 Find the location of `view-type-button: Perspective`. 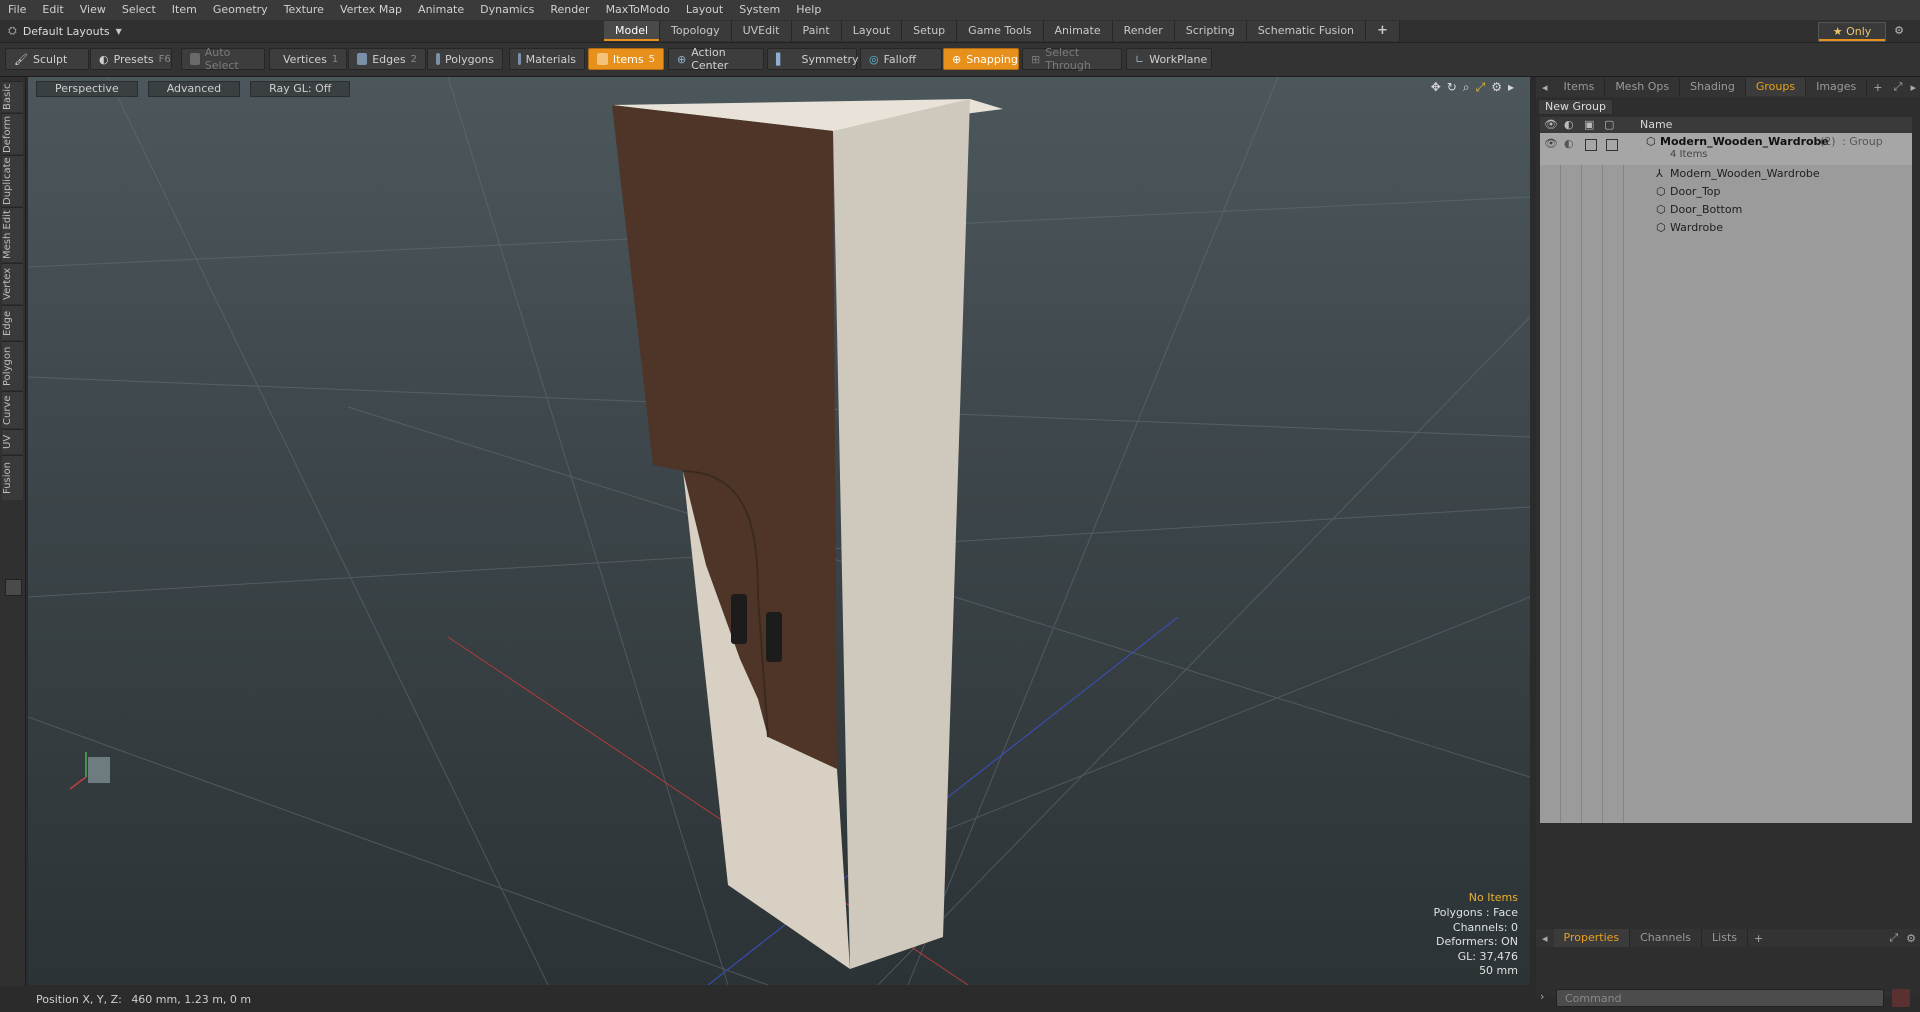

view-type-button: Perspective is located at coordinates (87, 89).